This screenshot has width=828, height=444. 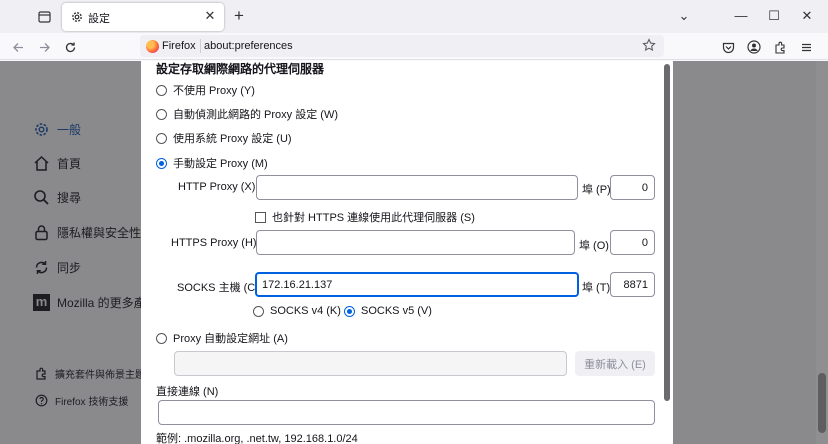 What do you see at coordinates (594, 246) in the screenshot?
I see `https-port-label: 埠 (O)` at bounding box center [594, 246].